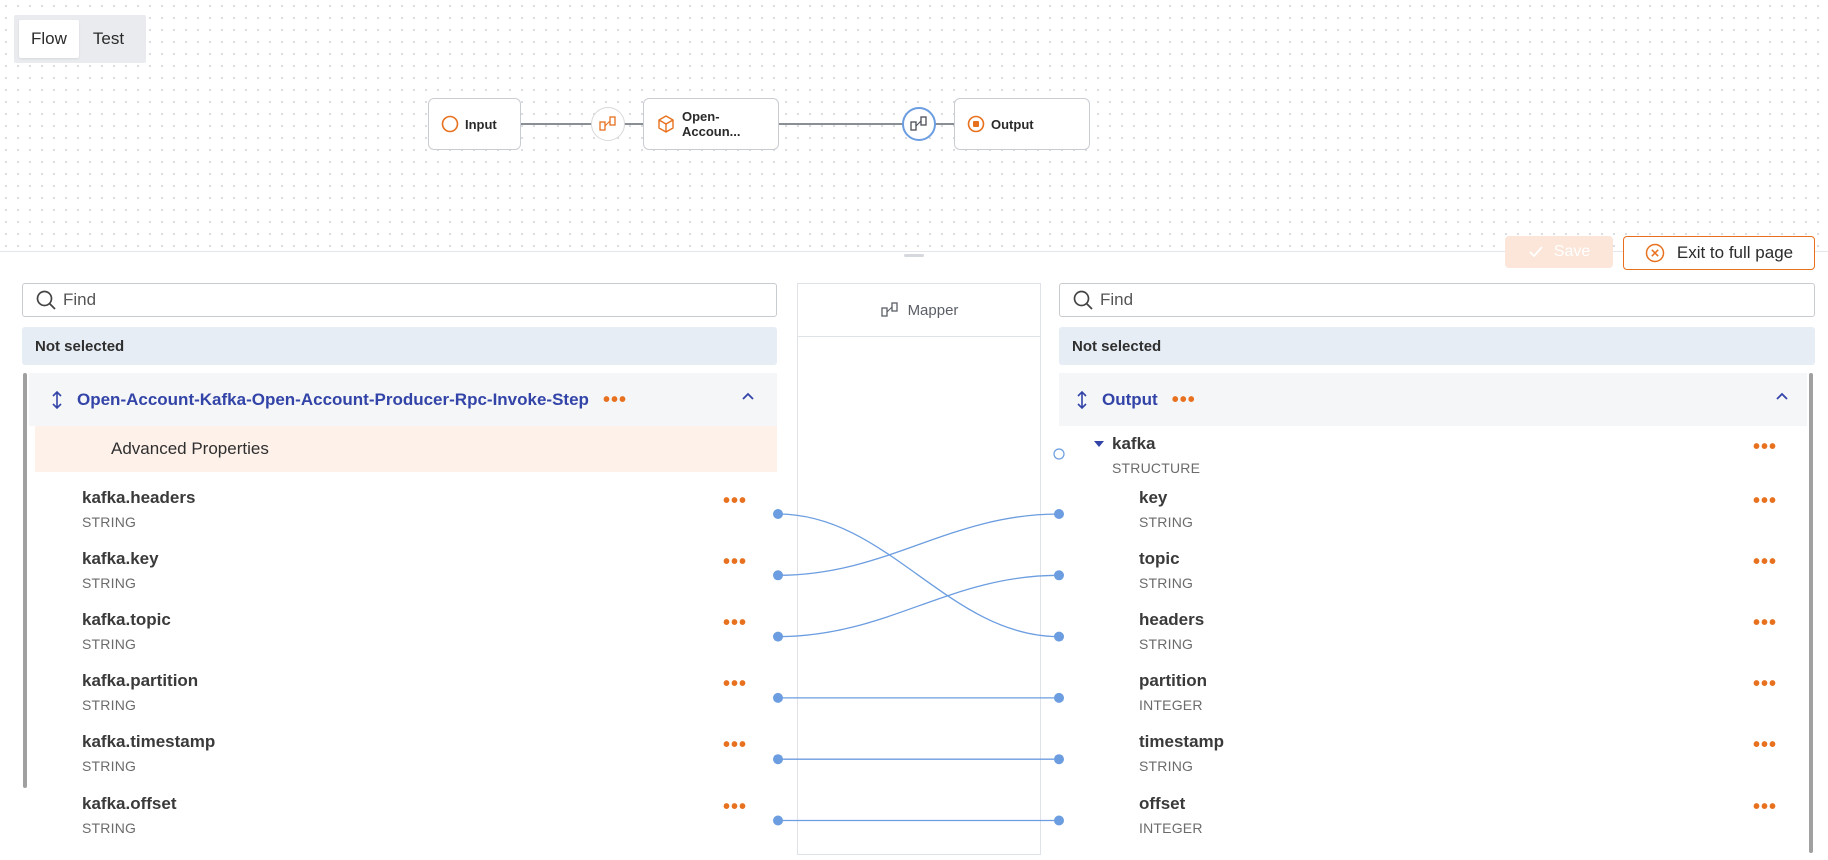 The width and height of the screenshot is (1828, 860). Describe the element at coordinates (919, 569) in the screenshot. I see `mapper-column: Mapper` at that location.